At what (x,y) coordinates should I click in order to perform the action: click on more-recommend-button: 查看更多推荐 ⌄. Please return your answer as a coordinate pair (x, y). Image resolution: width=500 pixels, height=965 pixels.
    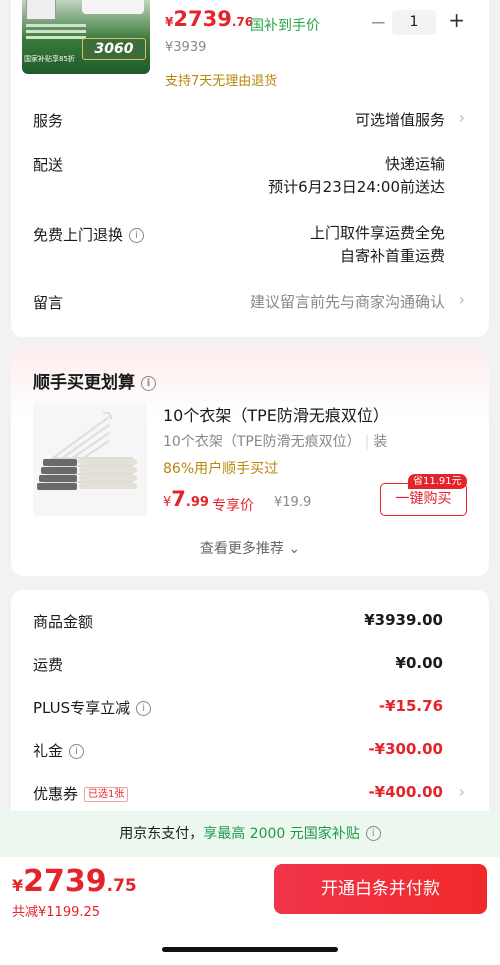
    Looking at the image, I should click on (250, 548).